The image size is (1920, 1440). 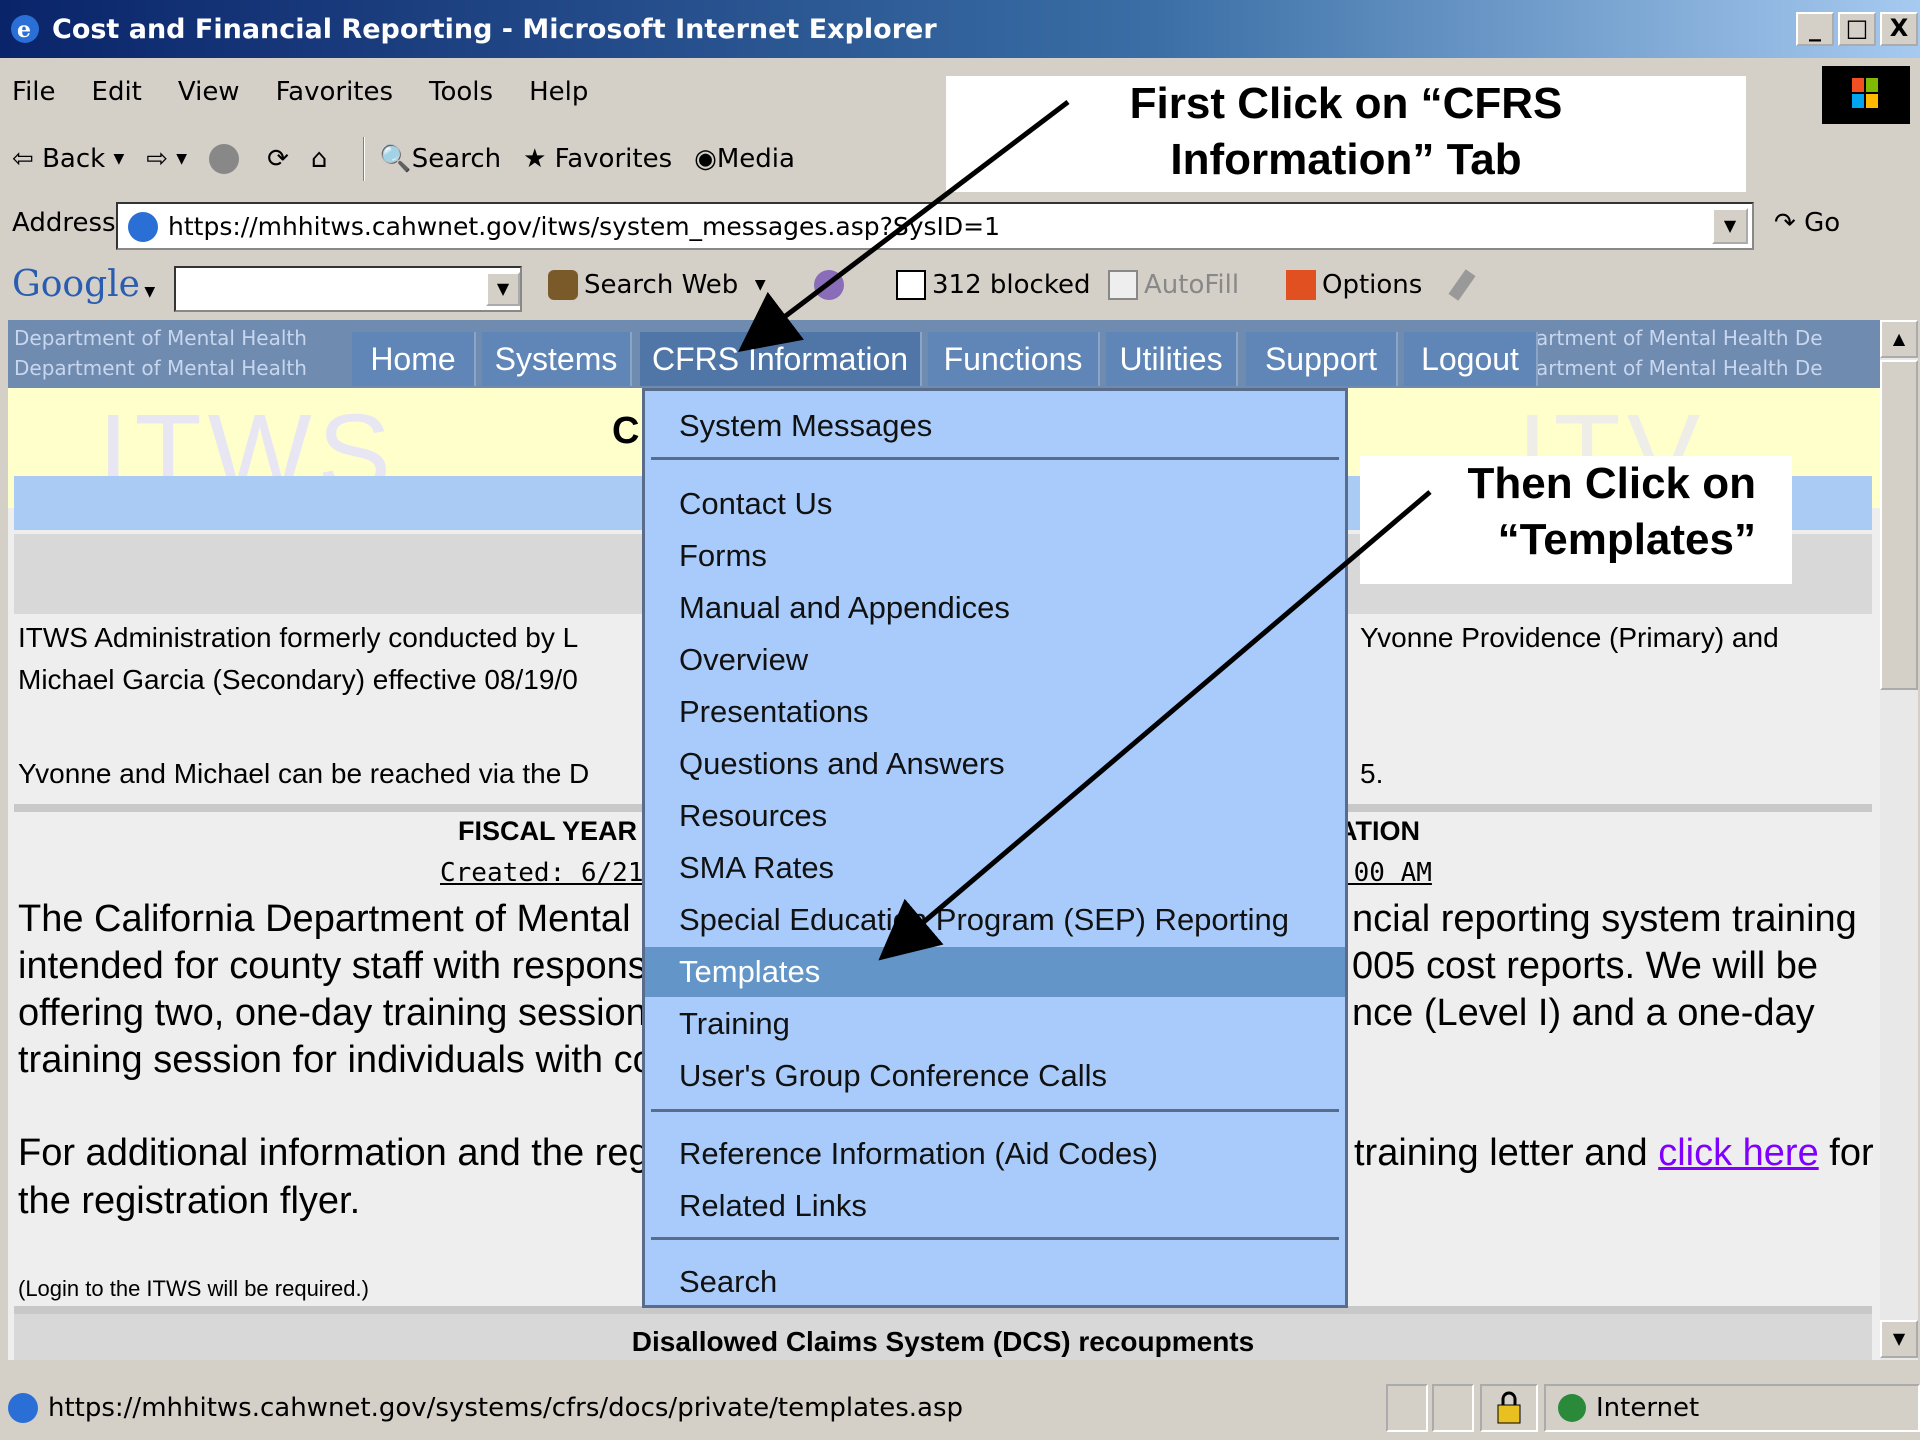 What do you see at coordinates (1509, 1408) in the screenshot?
I see `ssl-lock-icon` at bounding box center [1509, 1408].